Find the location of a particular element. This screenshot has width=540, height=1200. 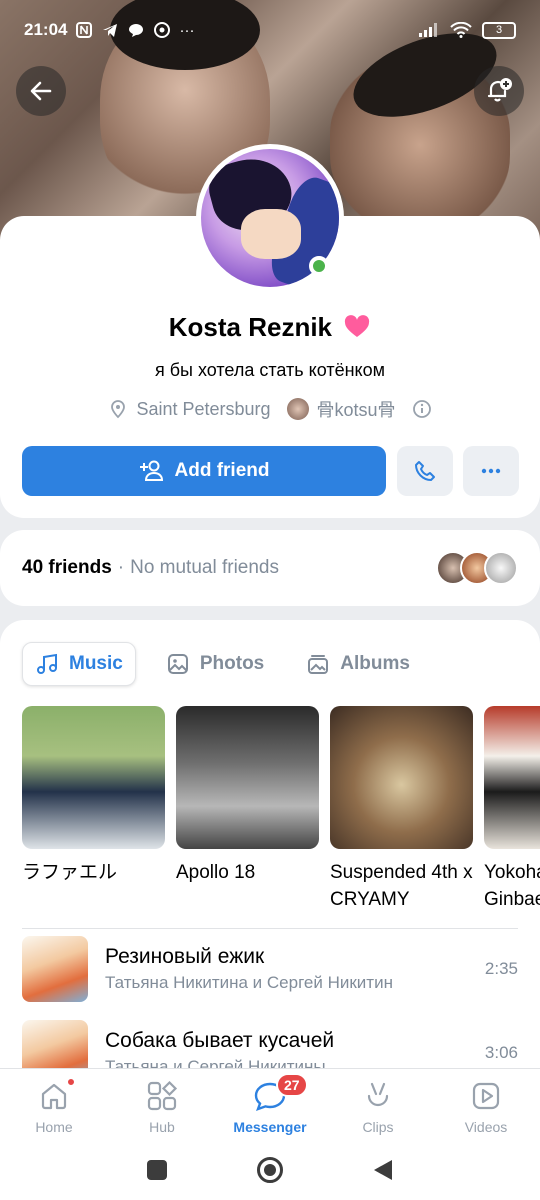

home-button-icon is located at coordinates (270, 1170).